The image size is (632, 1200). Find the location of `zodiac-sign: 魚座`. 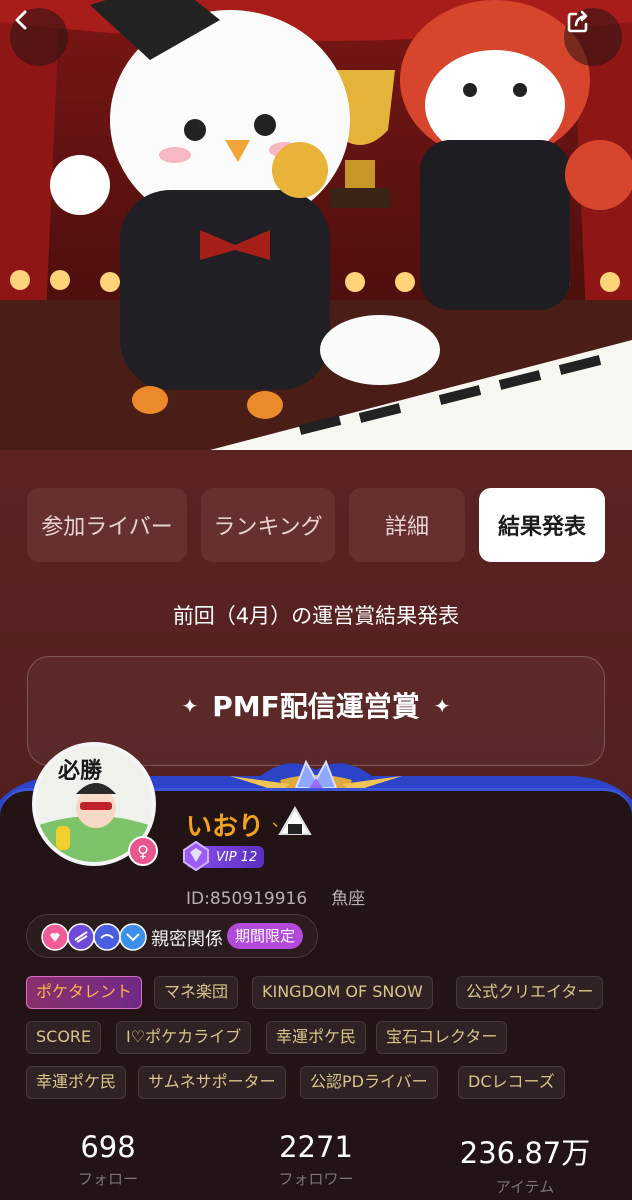

zodiac-sign: 魚座 is located at coordinates (348, 899).